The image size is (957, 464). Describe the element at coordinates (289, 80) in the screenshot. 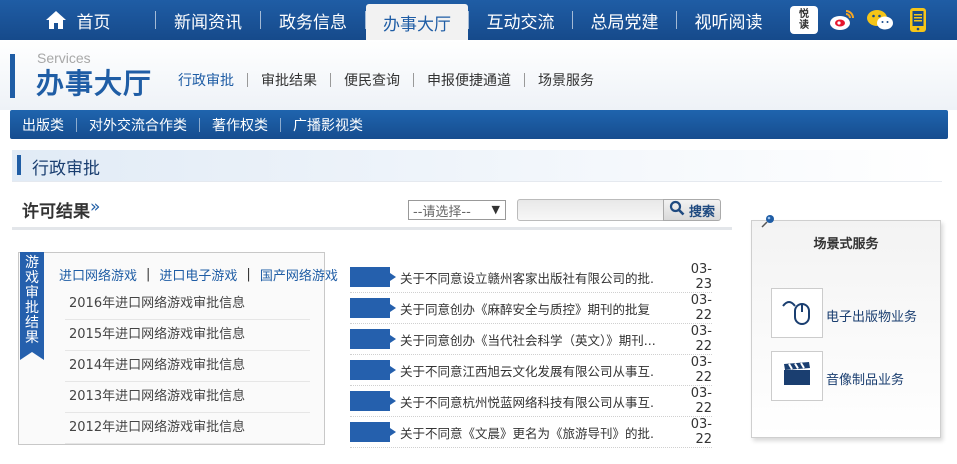

I see `subnav-approval-results: 审批结果` at that location.